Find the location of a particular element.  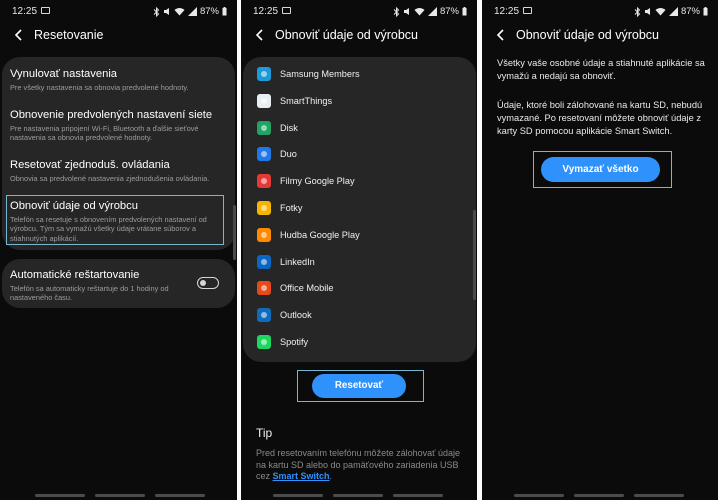

app-name: Outlook is located at coordinates (296, 315).